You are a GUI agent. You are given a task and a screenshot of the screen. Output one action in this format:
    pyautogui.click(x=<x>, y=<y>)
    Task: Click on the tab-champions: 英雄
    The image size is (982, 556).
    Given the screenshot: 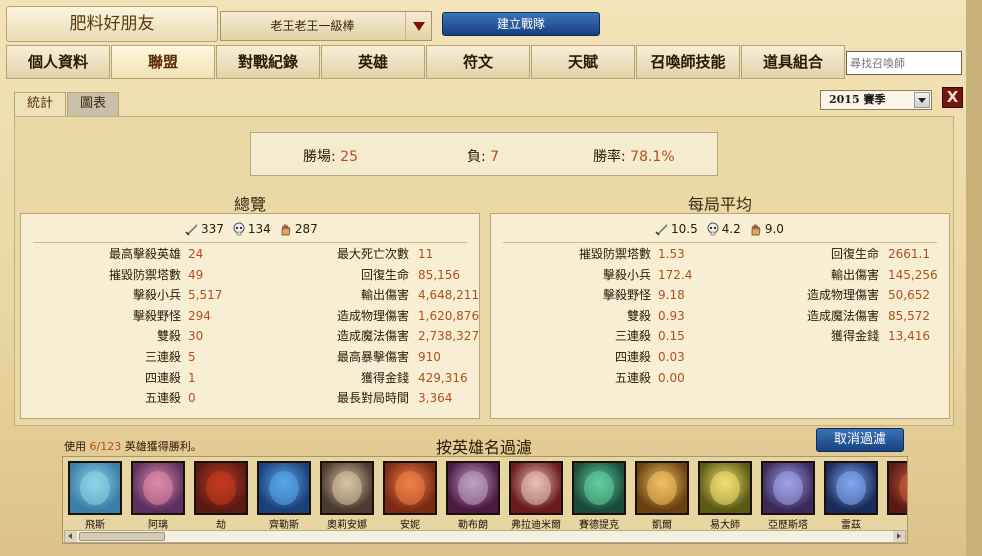 What is the action you would take?
    pyautogui.click(x=373, y=62)
    